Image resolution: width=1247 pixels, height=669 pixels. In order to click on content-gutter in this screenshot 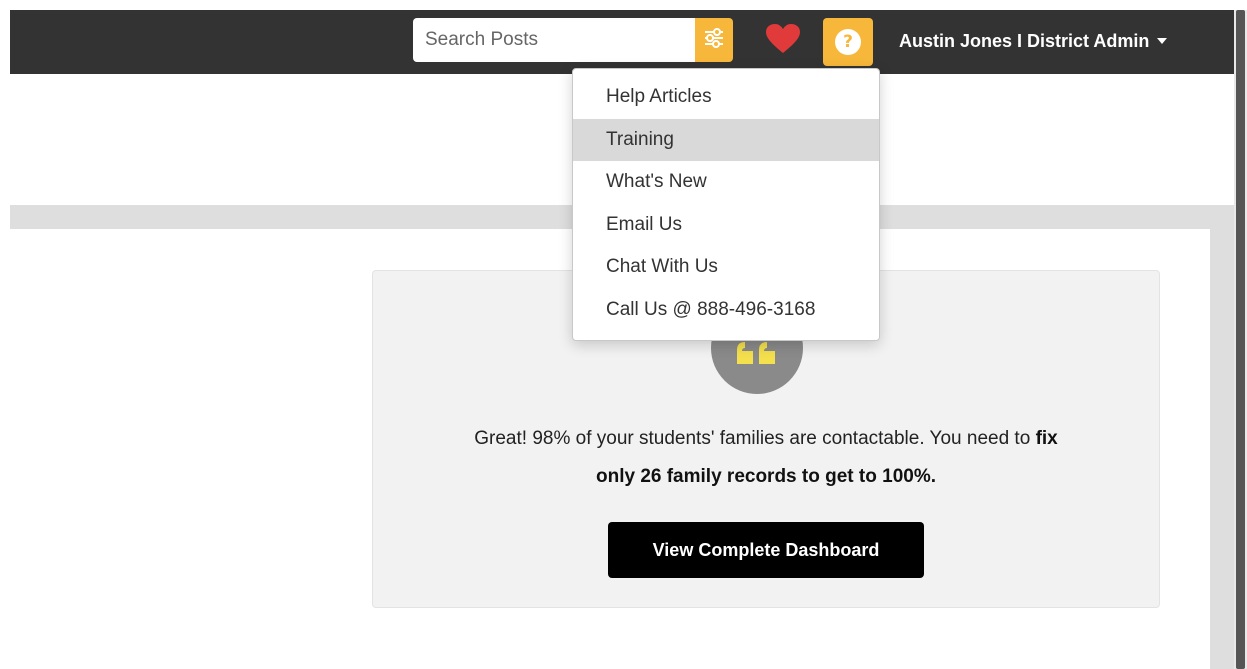, I will do `click(1222, 449)`.